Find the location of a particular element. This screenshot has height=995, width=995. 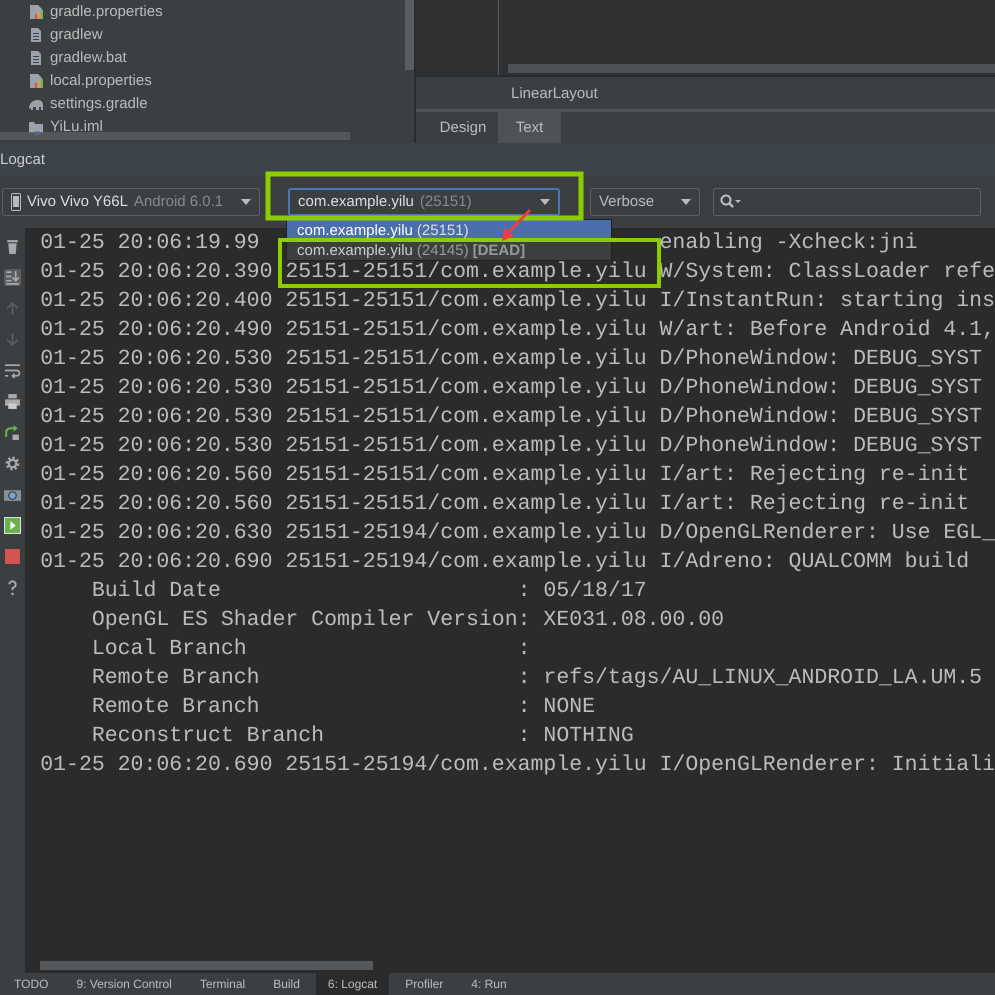

record-screen-icon is located at coordinates (13, 525).